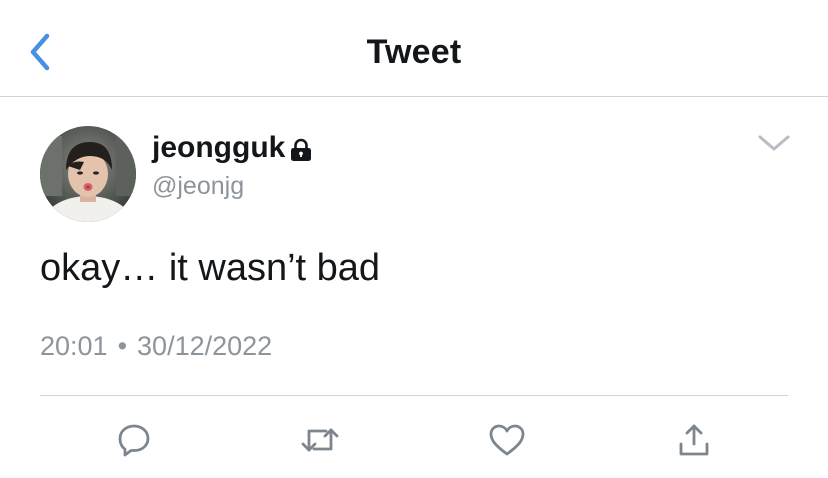 The width and height of the screenshot is (828, 478). What do you see at coordinates (210, 268) in the screenshot?
I see `tweet-text: okay… it wasn’t bad` at bounding box center [210, 268].